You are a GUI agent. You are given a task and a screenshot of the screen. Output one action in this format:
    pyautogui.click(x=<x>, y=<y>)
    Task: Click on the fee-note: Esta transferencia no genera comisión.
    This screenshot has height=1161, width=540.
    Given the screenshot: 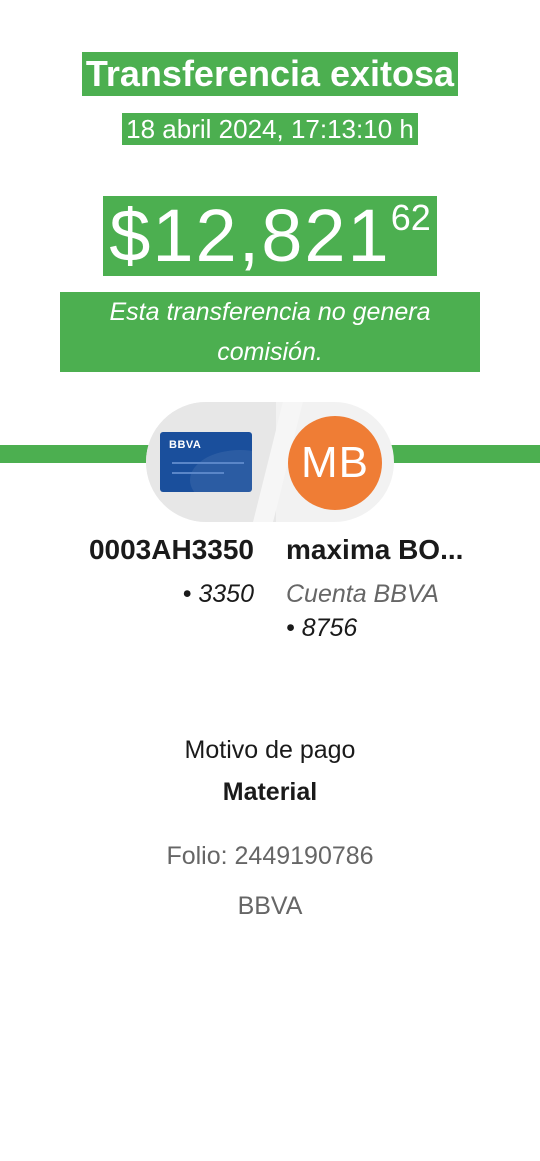 What is the action you would take?
    pyautogui.click(x=270, y=332)
    